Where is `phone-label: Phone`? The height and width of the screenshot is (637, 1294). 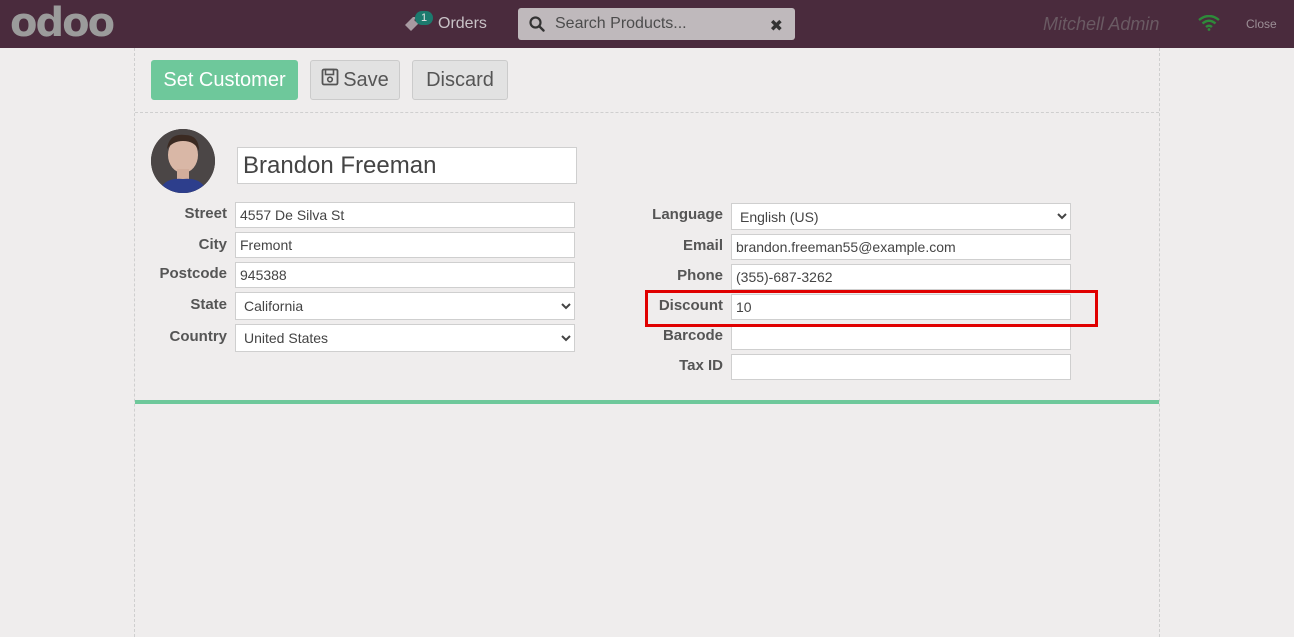 phone-label: Phone is located at coordinates (700, 275).